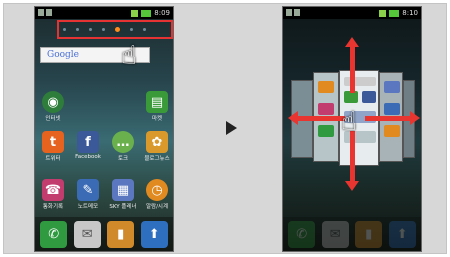  What do you see at coordinates (88, 190) in the screenshot?
I see `memo-icon: ✎` at bounding box center [88, 190].